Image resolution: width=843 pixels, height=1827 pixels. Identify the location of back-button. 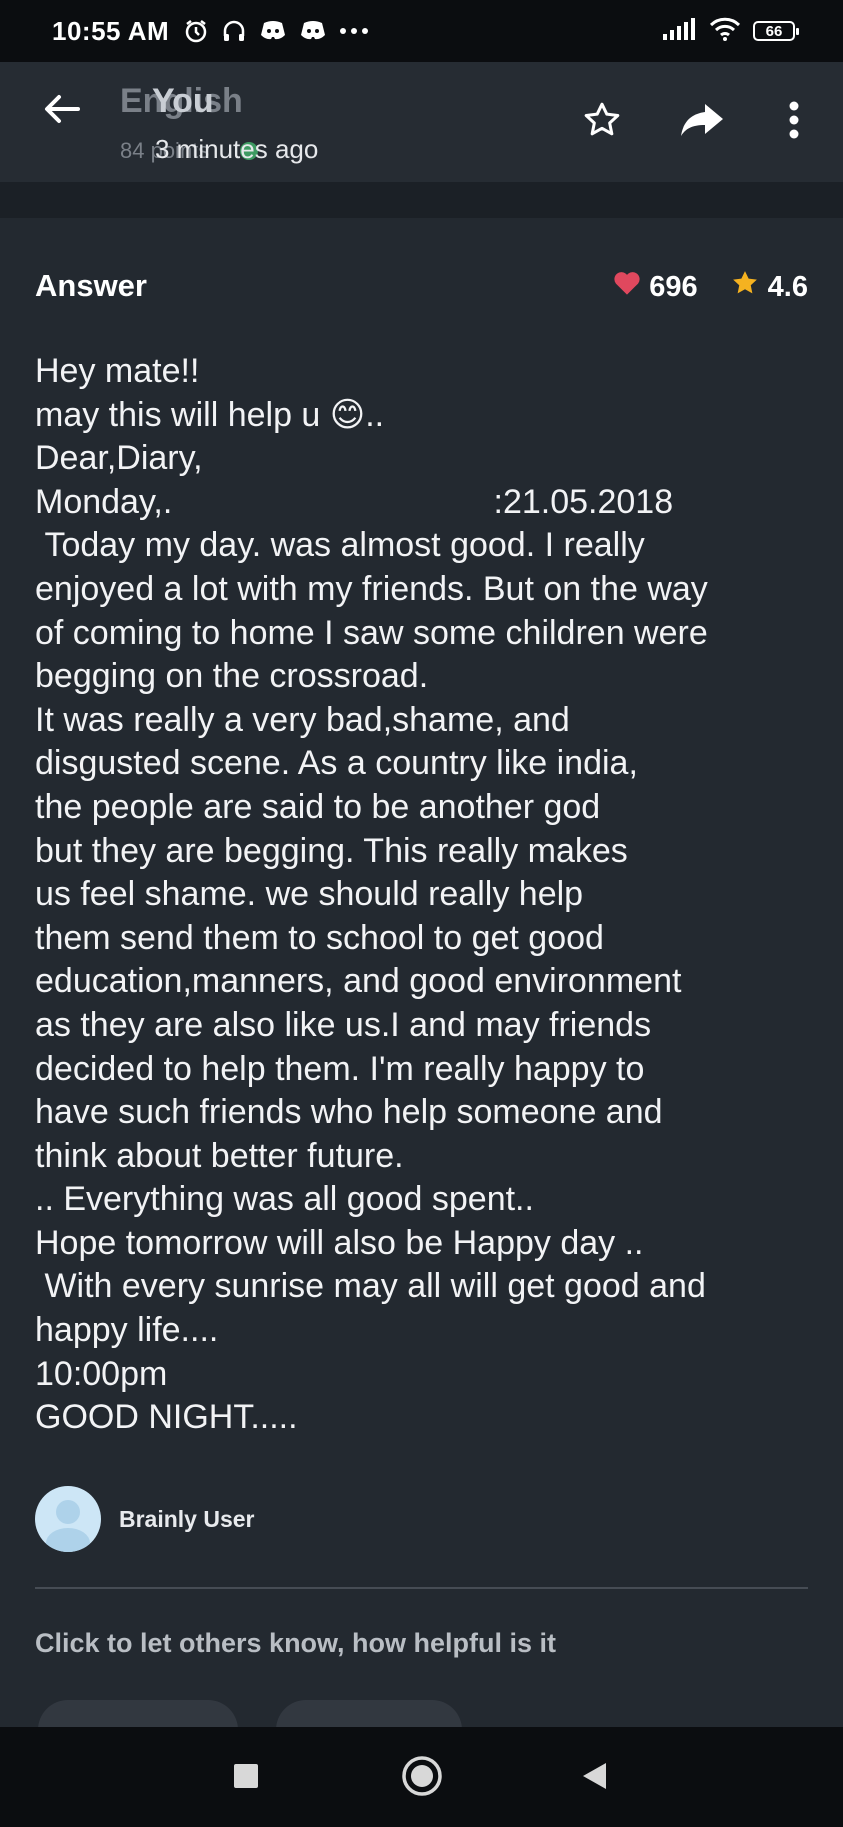
(61, 111).